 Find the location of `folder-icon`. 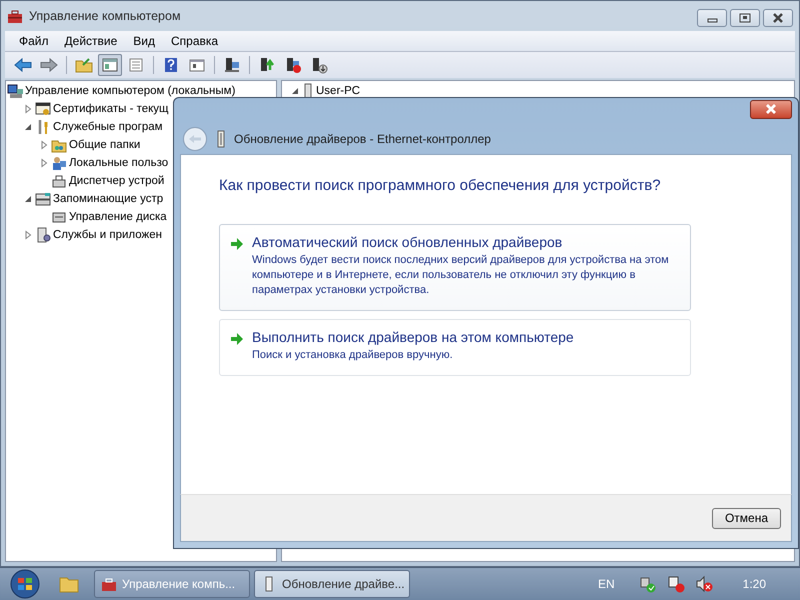

folder-icon is located at coordinates (84, 65).